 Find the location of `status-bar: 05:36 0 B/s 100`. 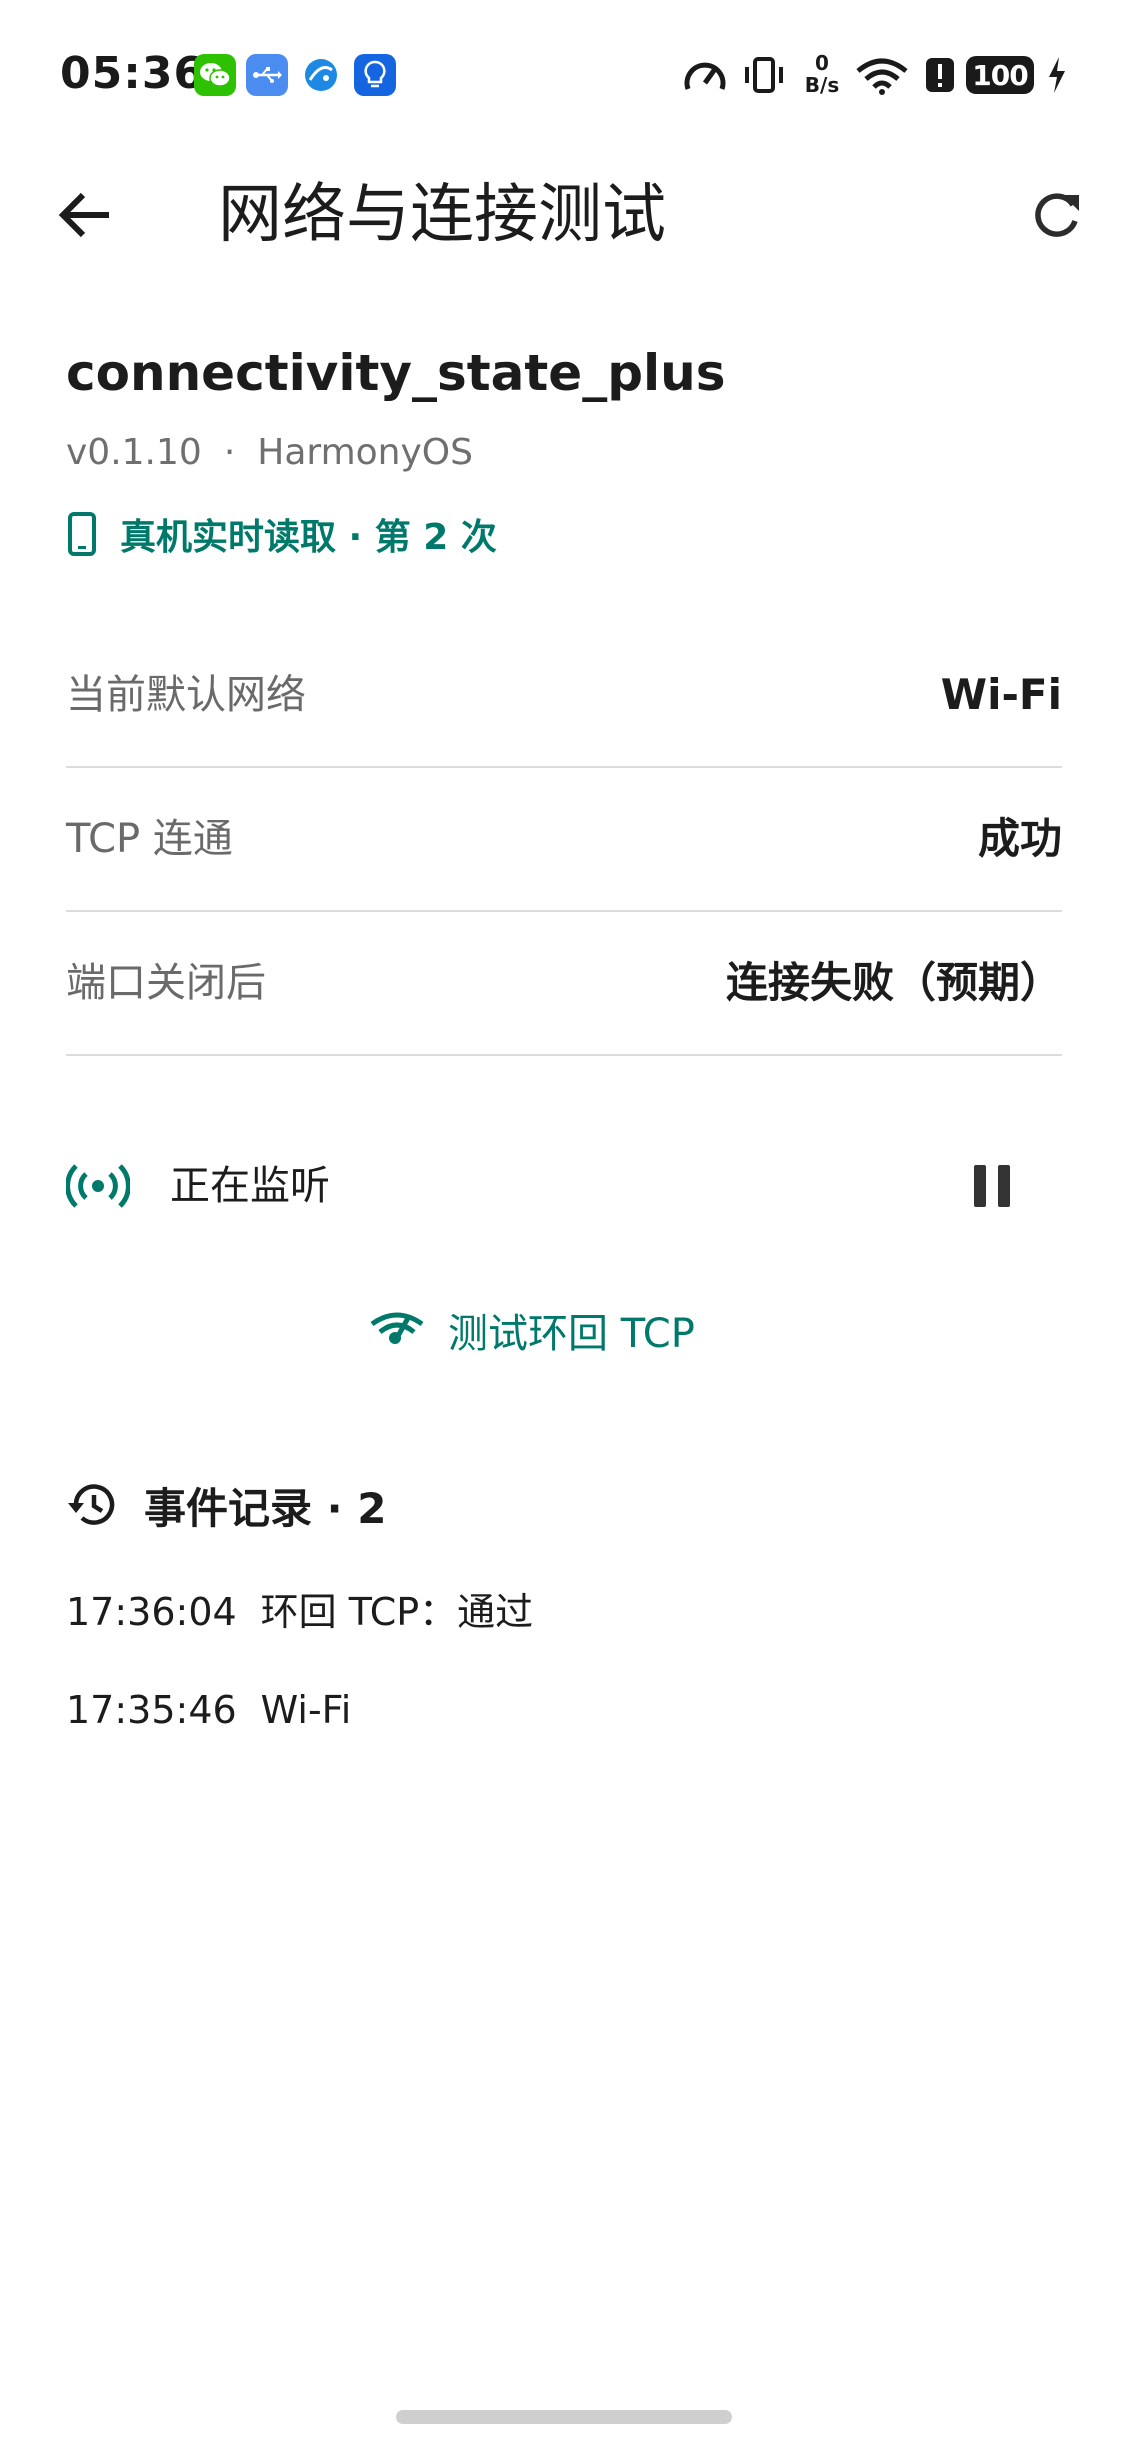

status-bar: 05:36 0 B/s 100 is located at coordinates (564, 75).